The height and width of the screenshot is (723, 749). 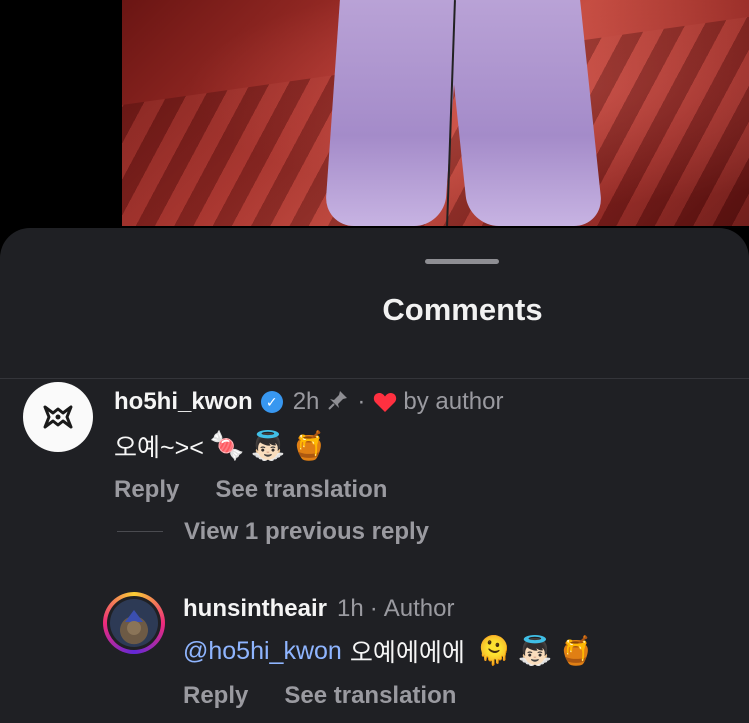 I want to click on view-previous-replies-button: View 1 previous reply, so click(x=306, y=532).